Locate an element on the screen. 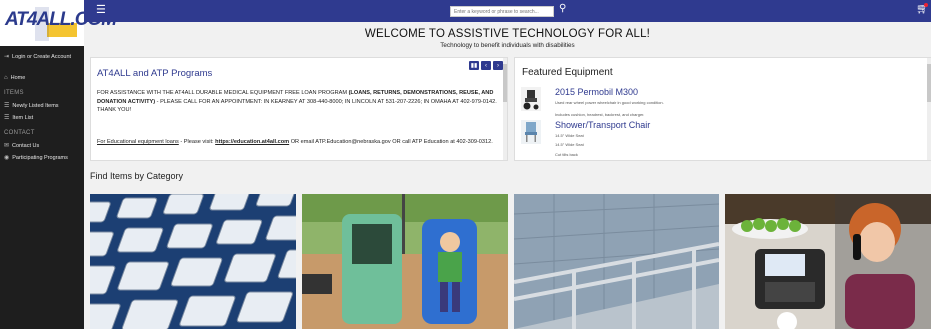 The image size is (931, 329). category-tile-home-access is located at coordinates (616, 261).